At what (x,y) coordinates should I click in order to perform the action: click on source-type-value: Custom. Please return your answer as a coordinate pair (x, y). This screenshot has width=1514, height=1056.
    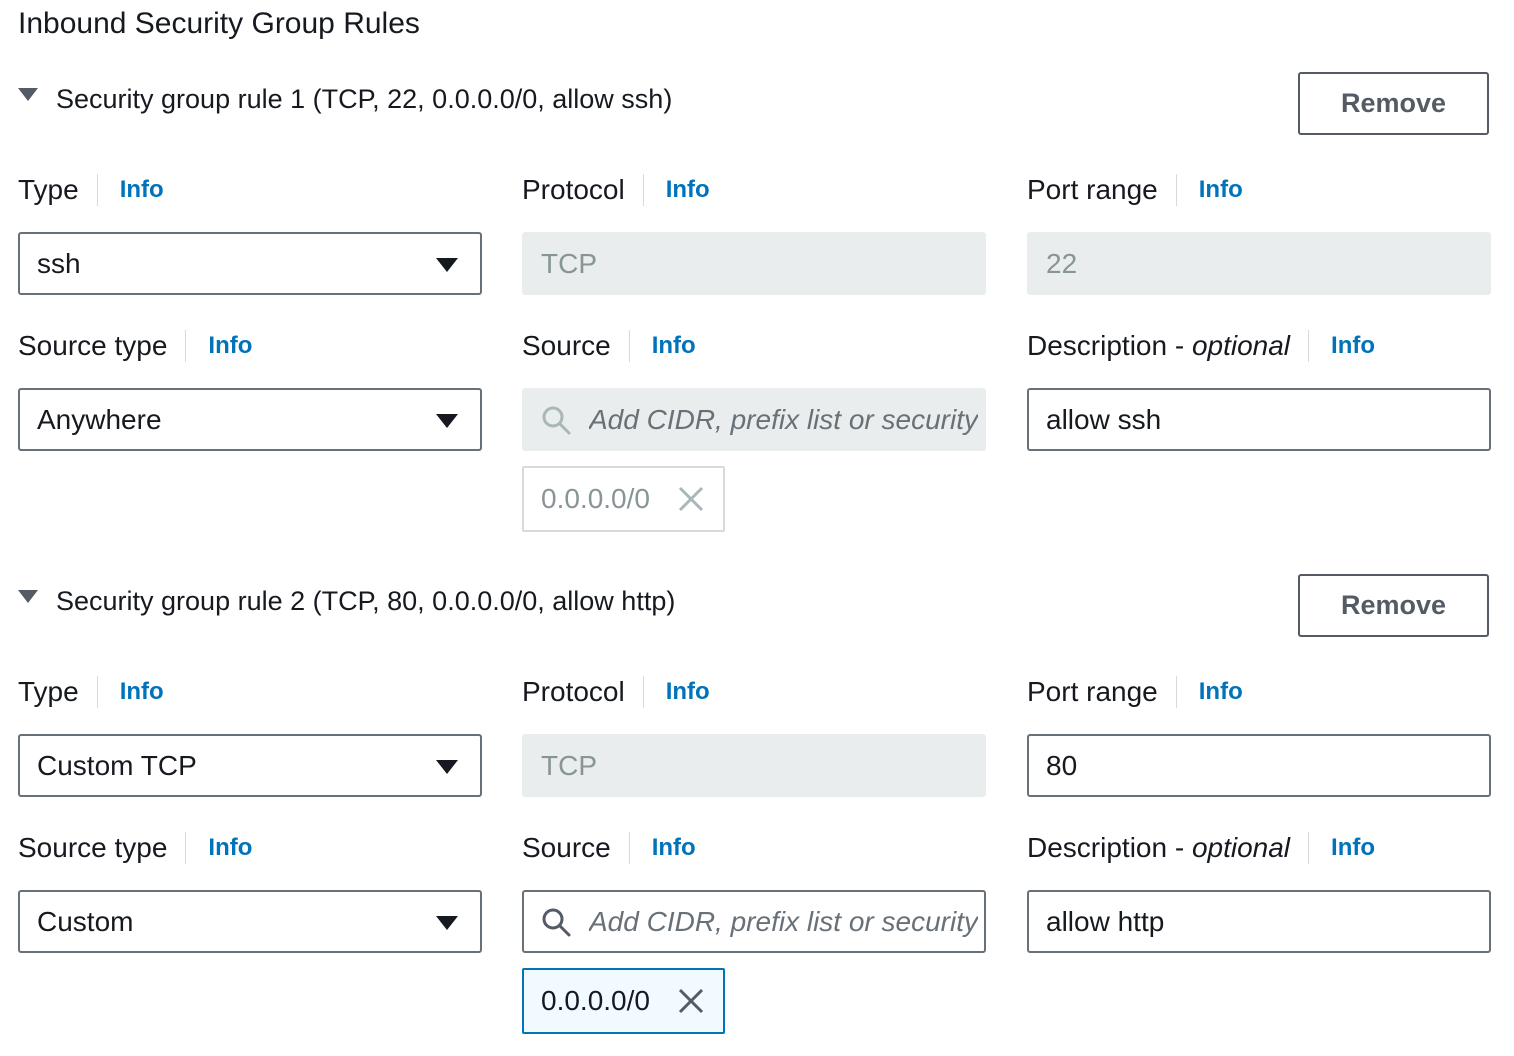
    Looking at the image, I should click on (85, 921).